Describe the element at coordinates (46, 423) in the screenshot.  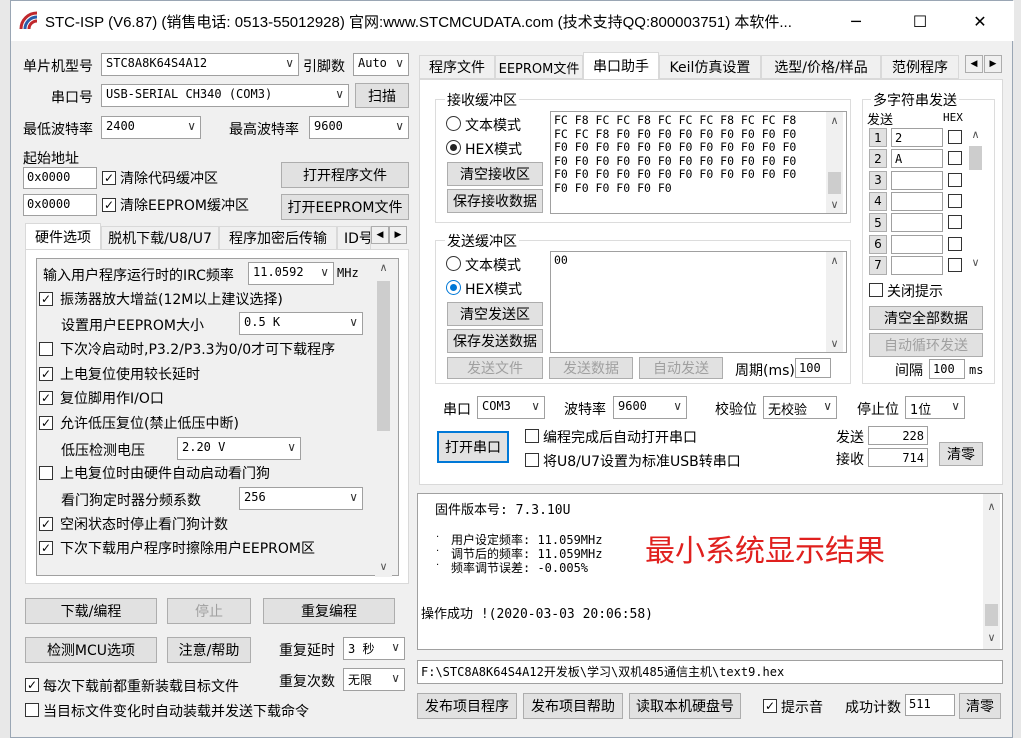
I see `low-voltage-reset-checkbox: ✓` at that location.